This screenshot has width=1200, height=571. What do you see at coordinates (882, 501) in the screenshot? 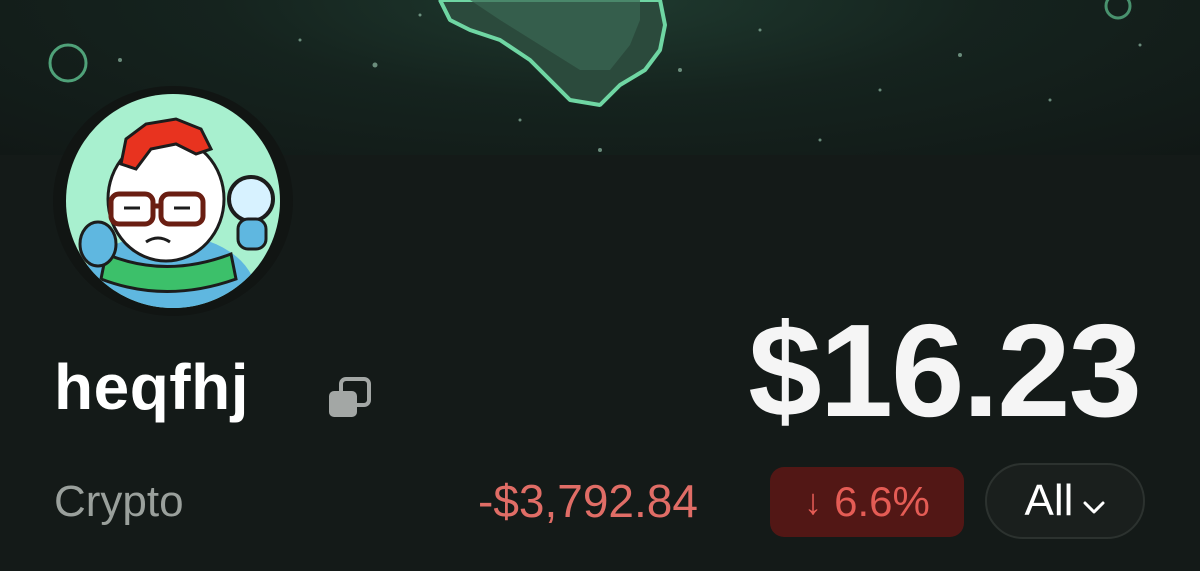
I see `change-percent: 6.6%` at bounding box center [882, 501].